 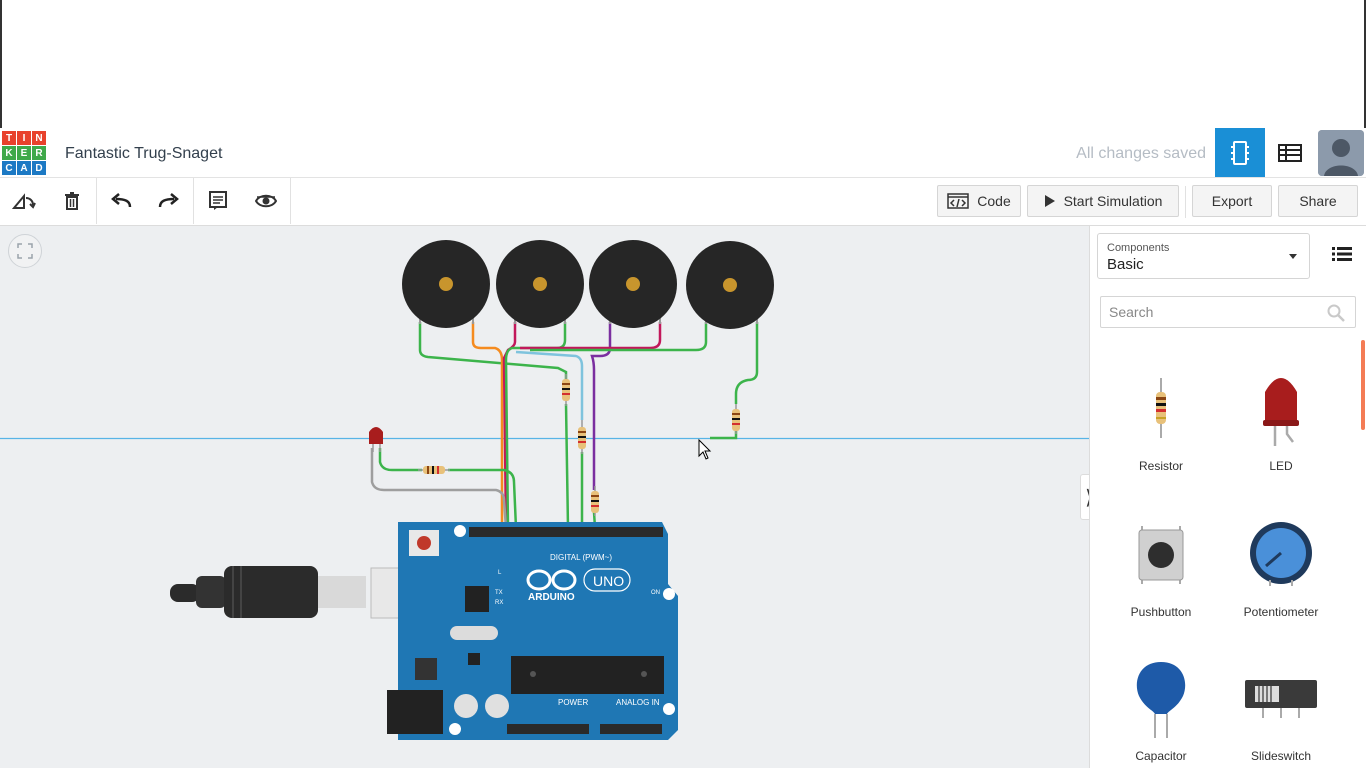 I want to click on logo-letter: I, so click(x=24, y=138).